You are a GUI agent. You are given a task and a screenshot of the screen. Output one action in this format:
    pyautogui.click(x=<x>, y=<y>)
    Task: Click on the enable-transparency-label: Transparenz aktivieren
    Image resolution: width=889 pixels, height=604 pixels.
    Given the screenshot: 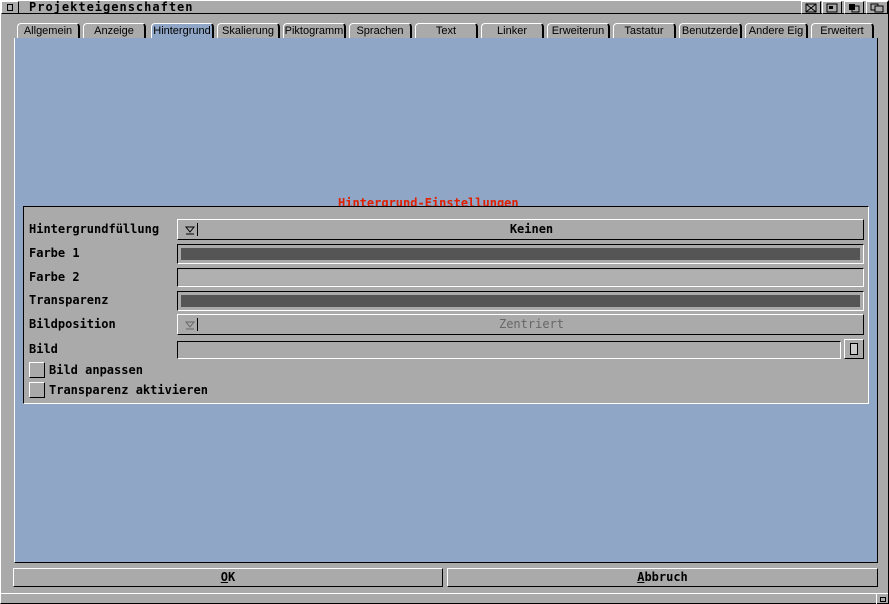 What is the action you would take?
    pyautogui.click(x=128, y=390)
    